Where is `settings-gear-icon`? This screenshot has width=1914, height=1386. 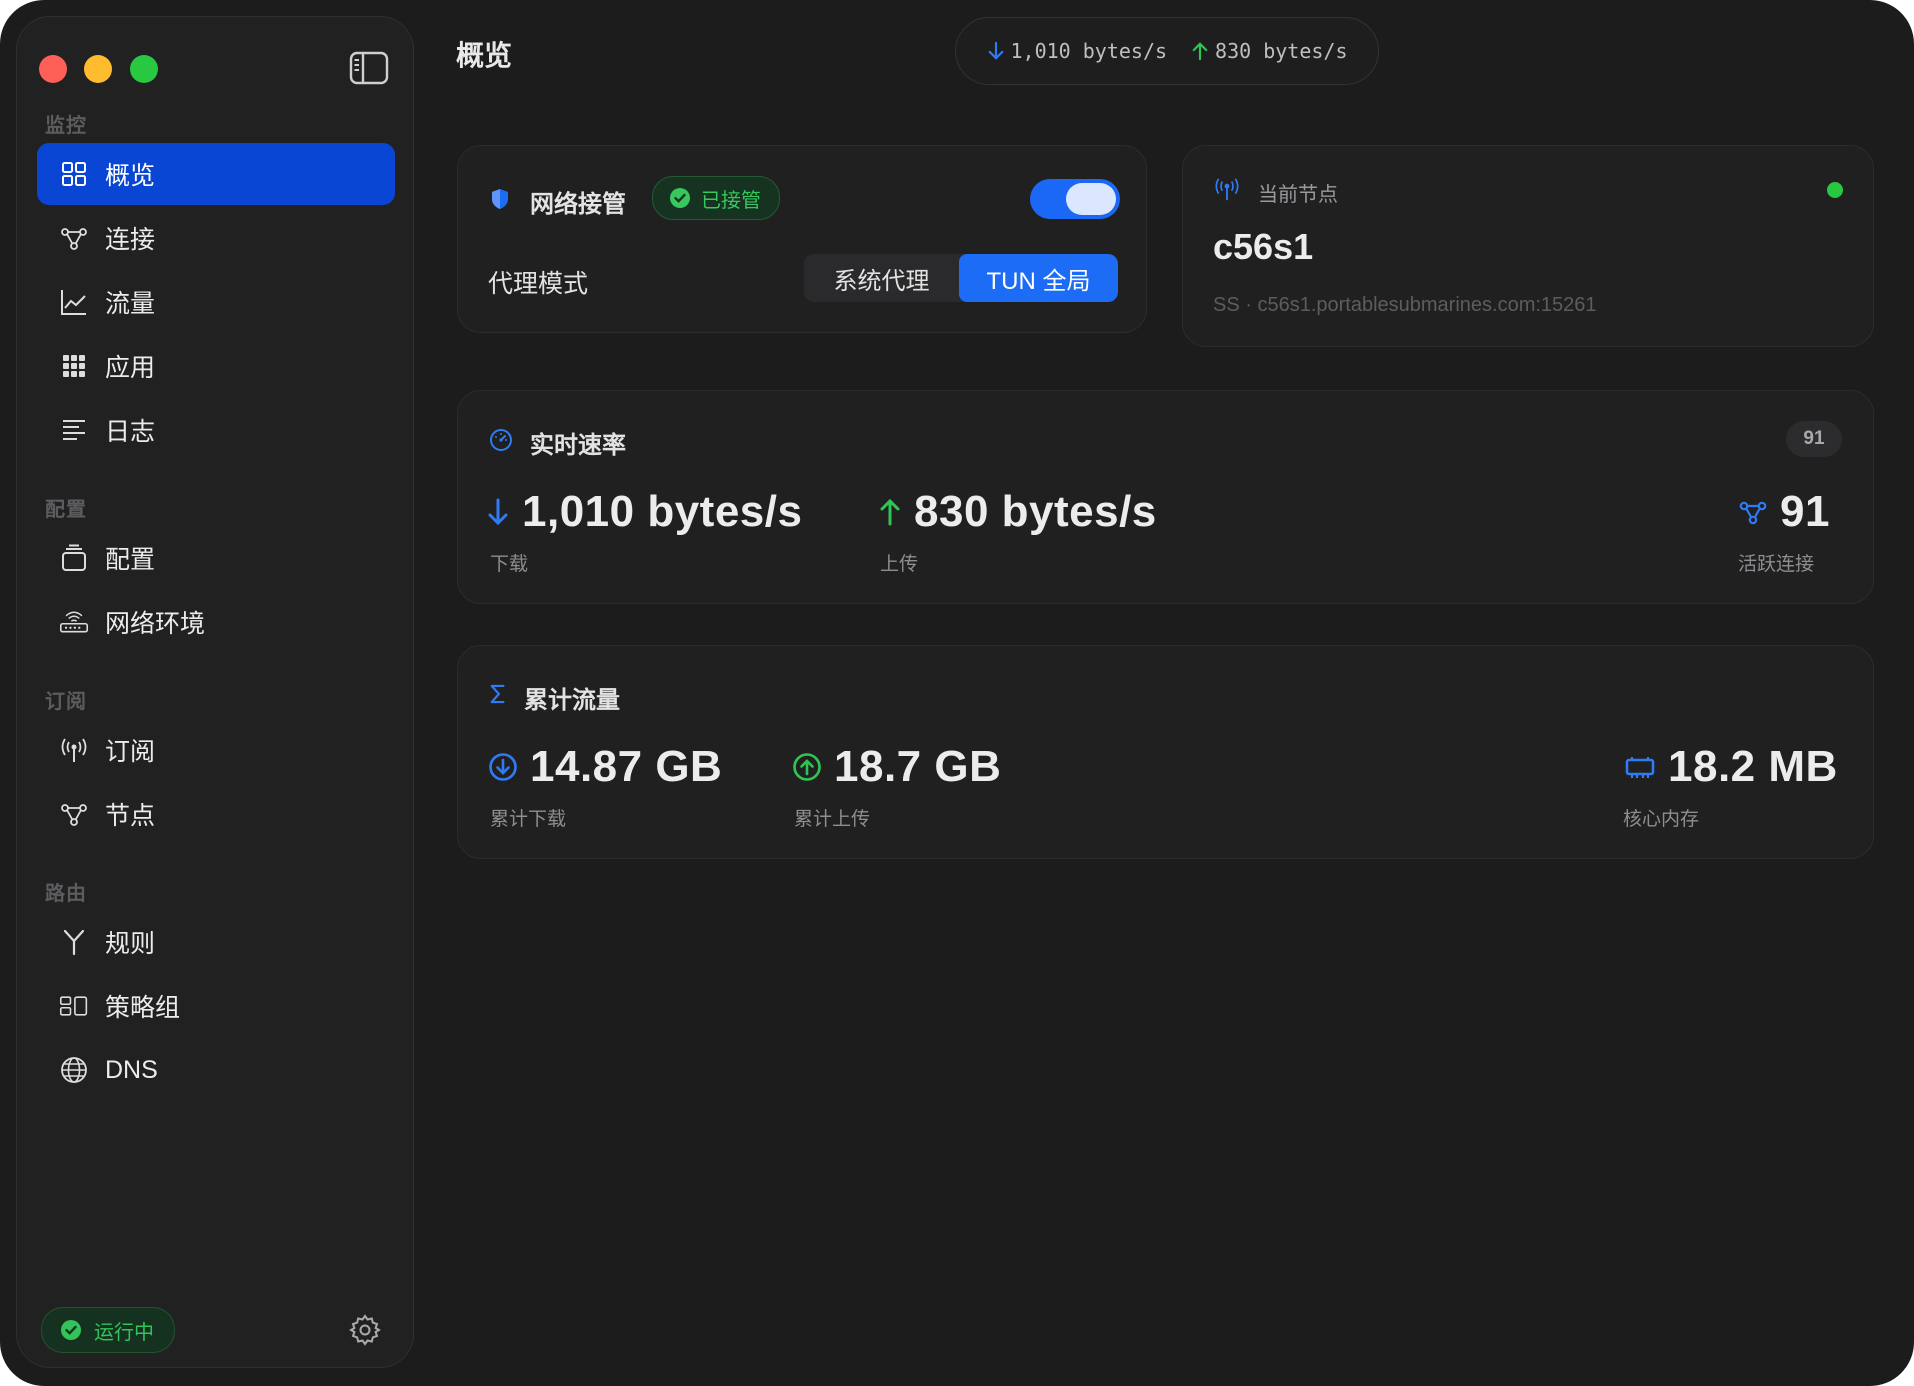
settings-gear-icon is located at coordinates (365, 1330).